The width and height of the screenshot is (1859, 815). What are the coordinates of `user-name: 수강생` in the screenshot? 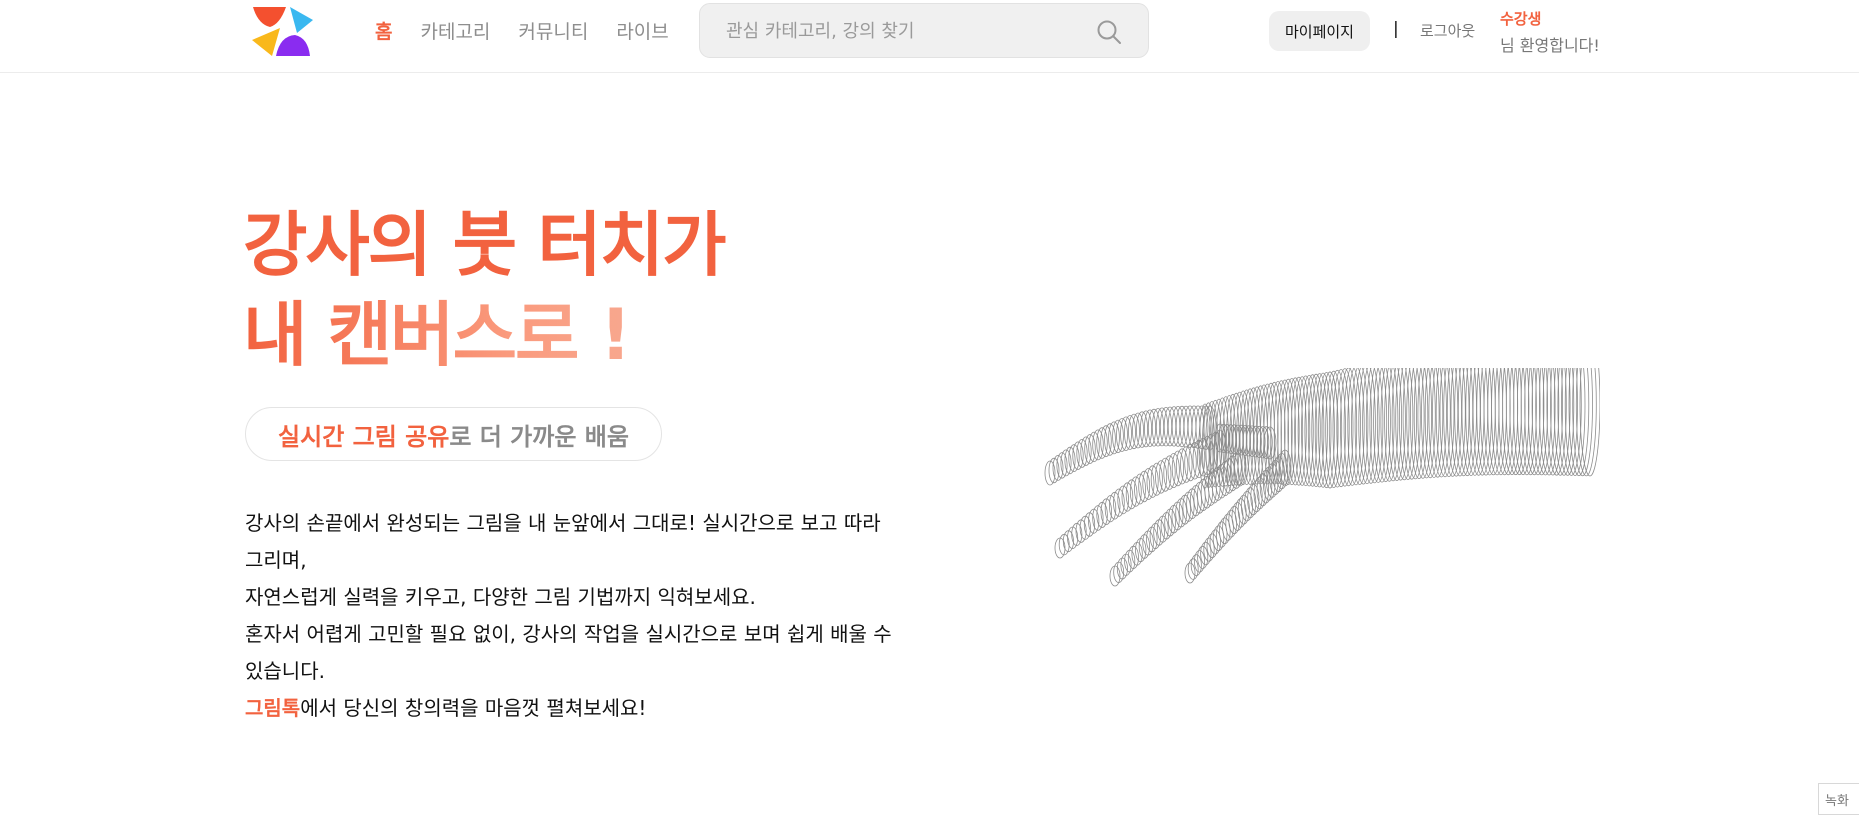 It's located at (1521, 19).